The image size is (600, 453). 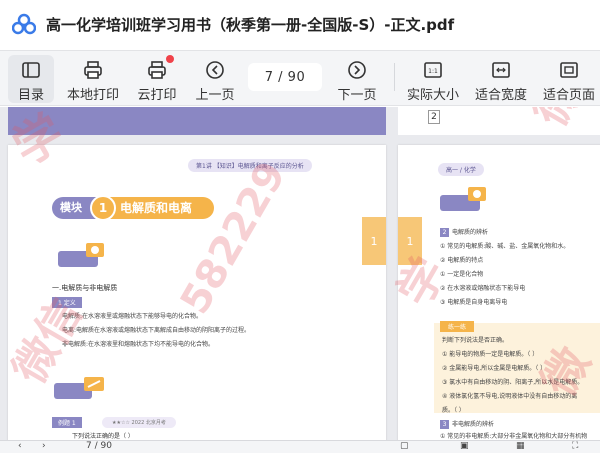 What do you see at coordinates (499, 121) in the screenshot?
I see `previous-right-page-footer: 2` at bounding box center [499, 121].